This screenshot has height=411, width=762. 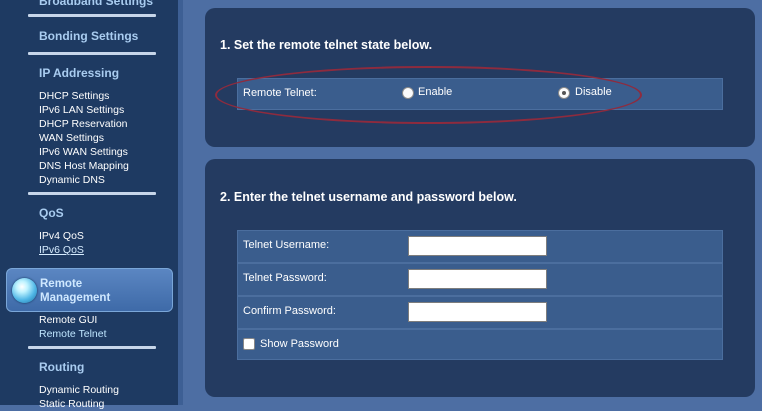 I want to click on sidebar-link-static-routing: Static Routing, so click(x=71, y=404).